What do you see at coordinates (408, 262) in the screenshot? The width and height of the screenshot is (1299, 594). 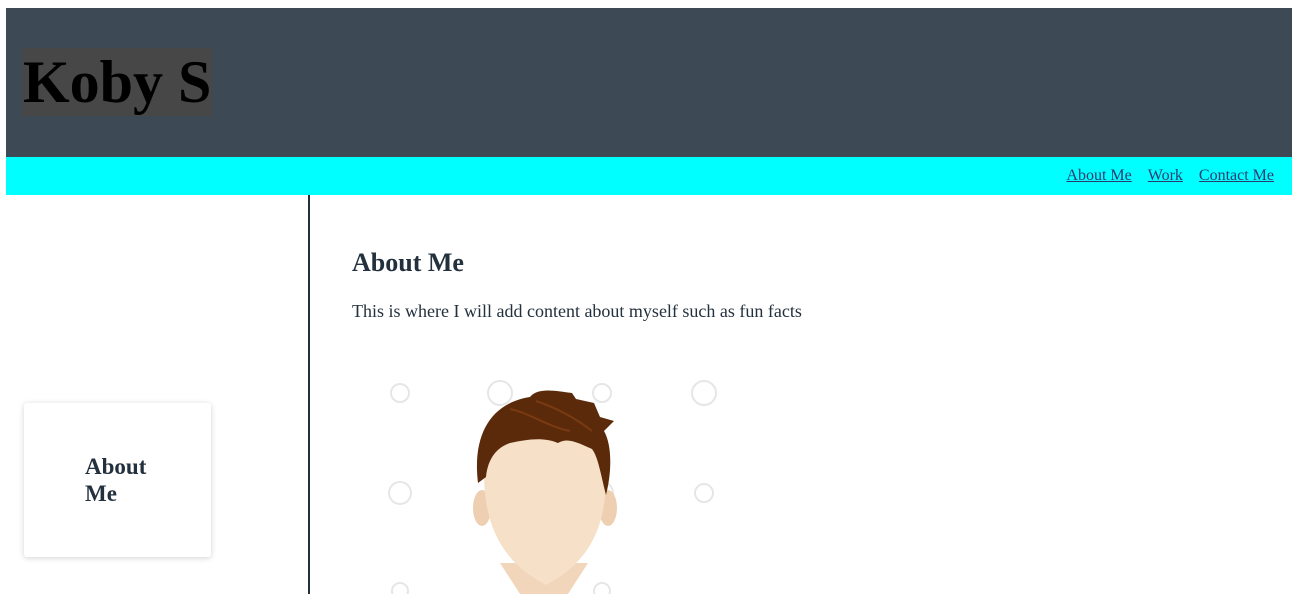 I see `section-title: About Me` at bounding box center [408, 262].